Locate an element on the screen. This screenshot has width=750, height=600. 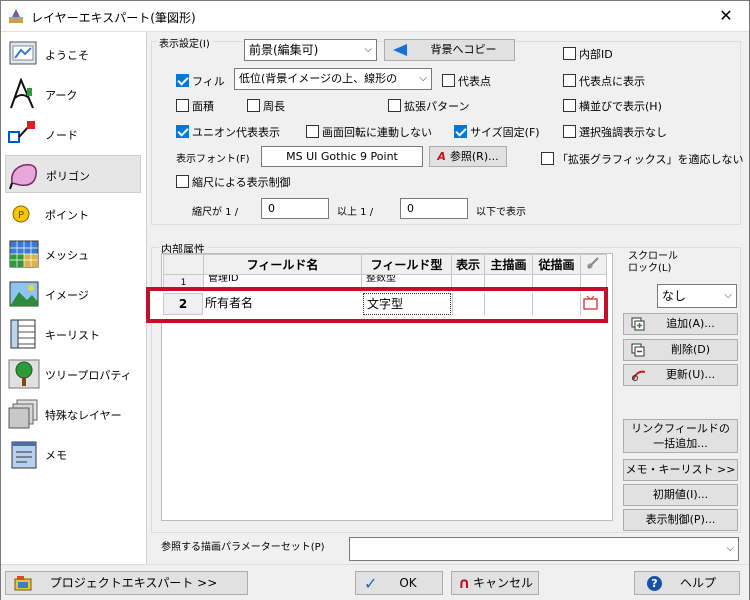
perimeter-checkbox is located at coordinates (253, 105).